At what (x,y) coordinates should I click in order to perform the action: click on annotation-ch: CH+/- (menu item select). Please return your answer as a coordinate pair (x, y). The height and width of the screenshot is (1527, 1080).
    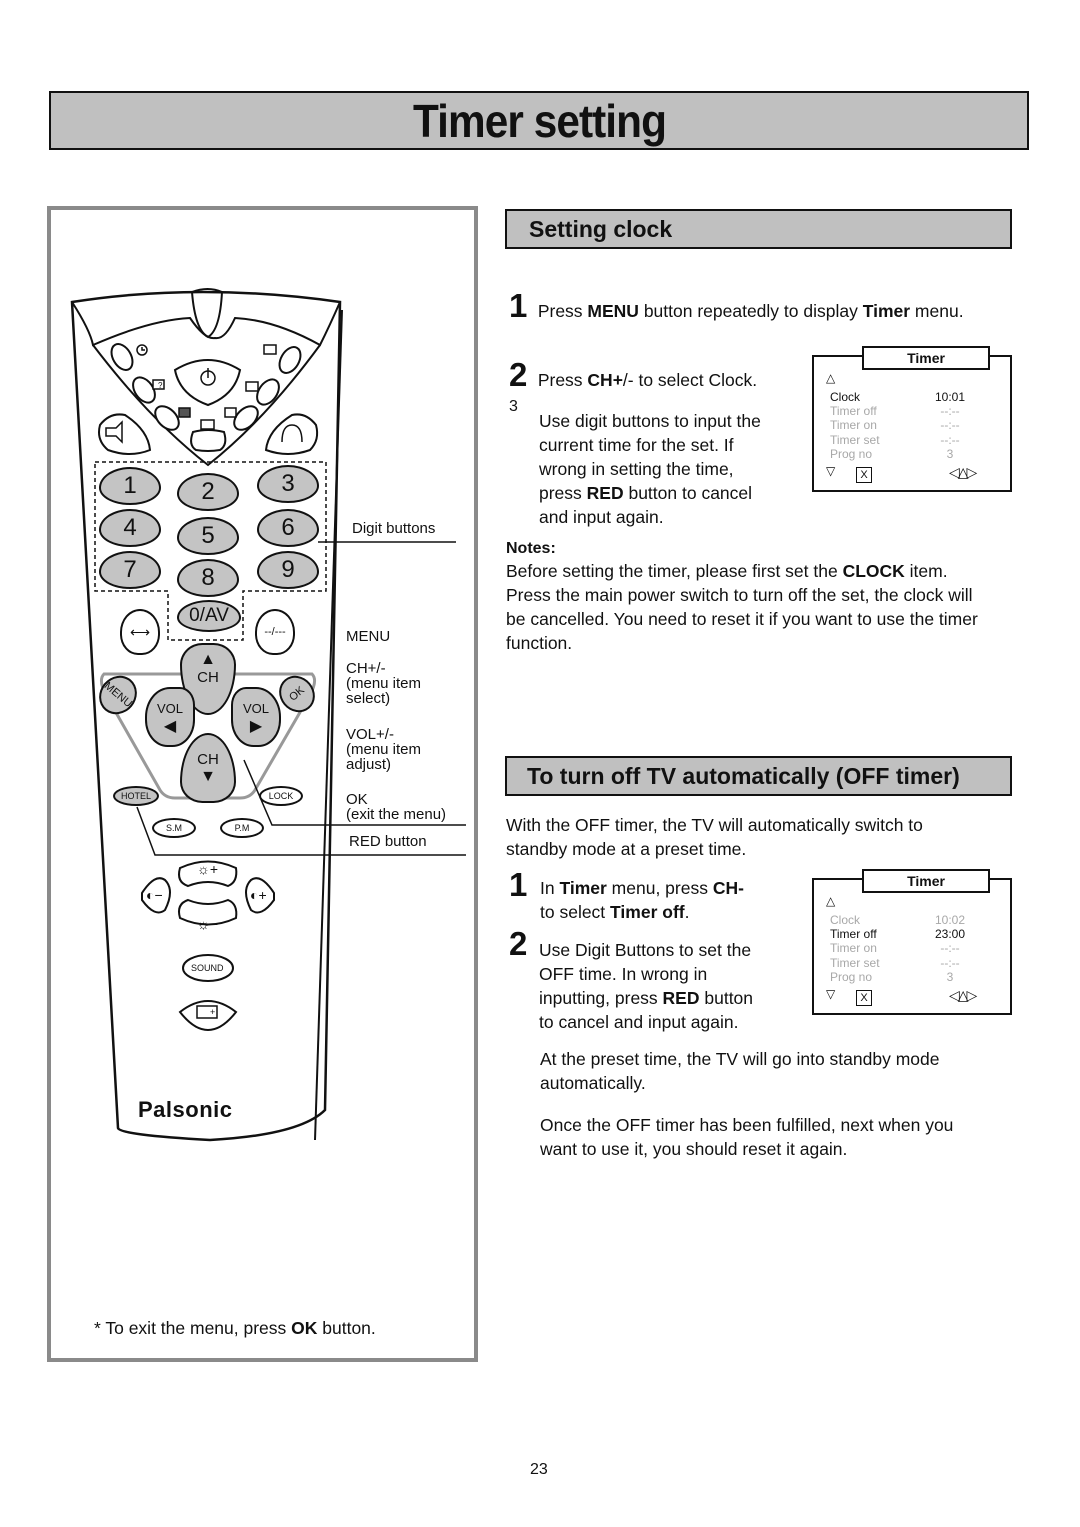
    Looking at the image, I should click on (384, 683).